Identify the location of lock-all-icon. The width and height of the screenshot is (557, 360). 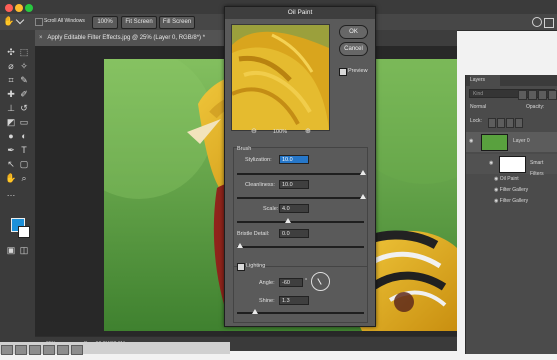
(519, 123).